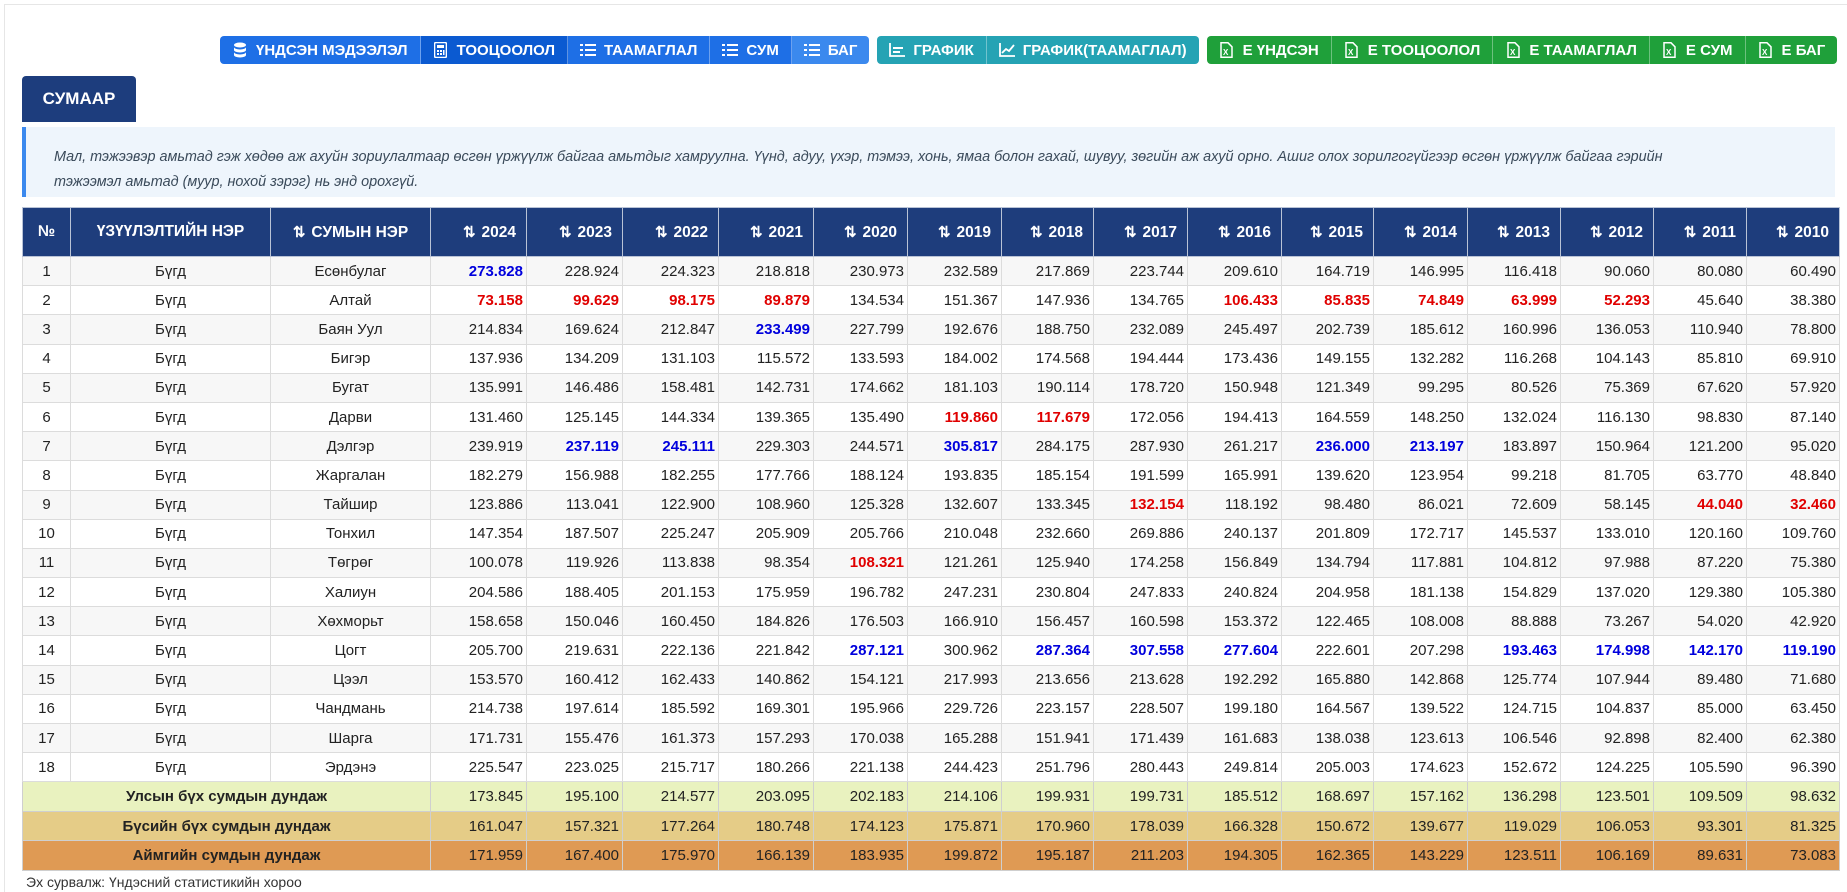 The height and width of the screenshot is (892, 1847). Describe the element at coordinates (670, 271) in the screenshot. I see `value-cell: 224.323` at that location.